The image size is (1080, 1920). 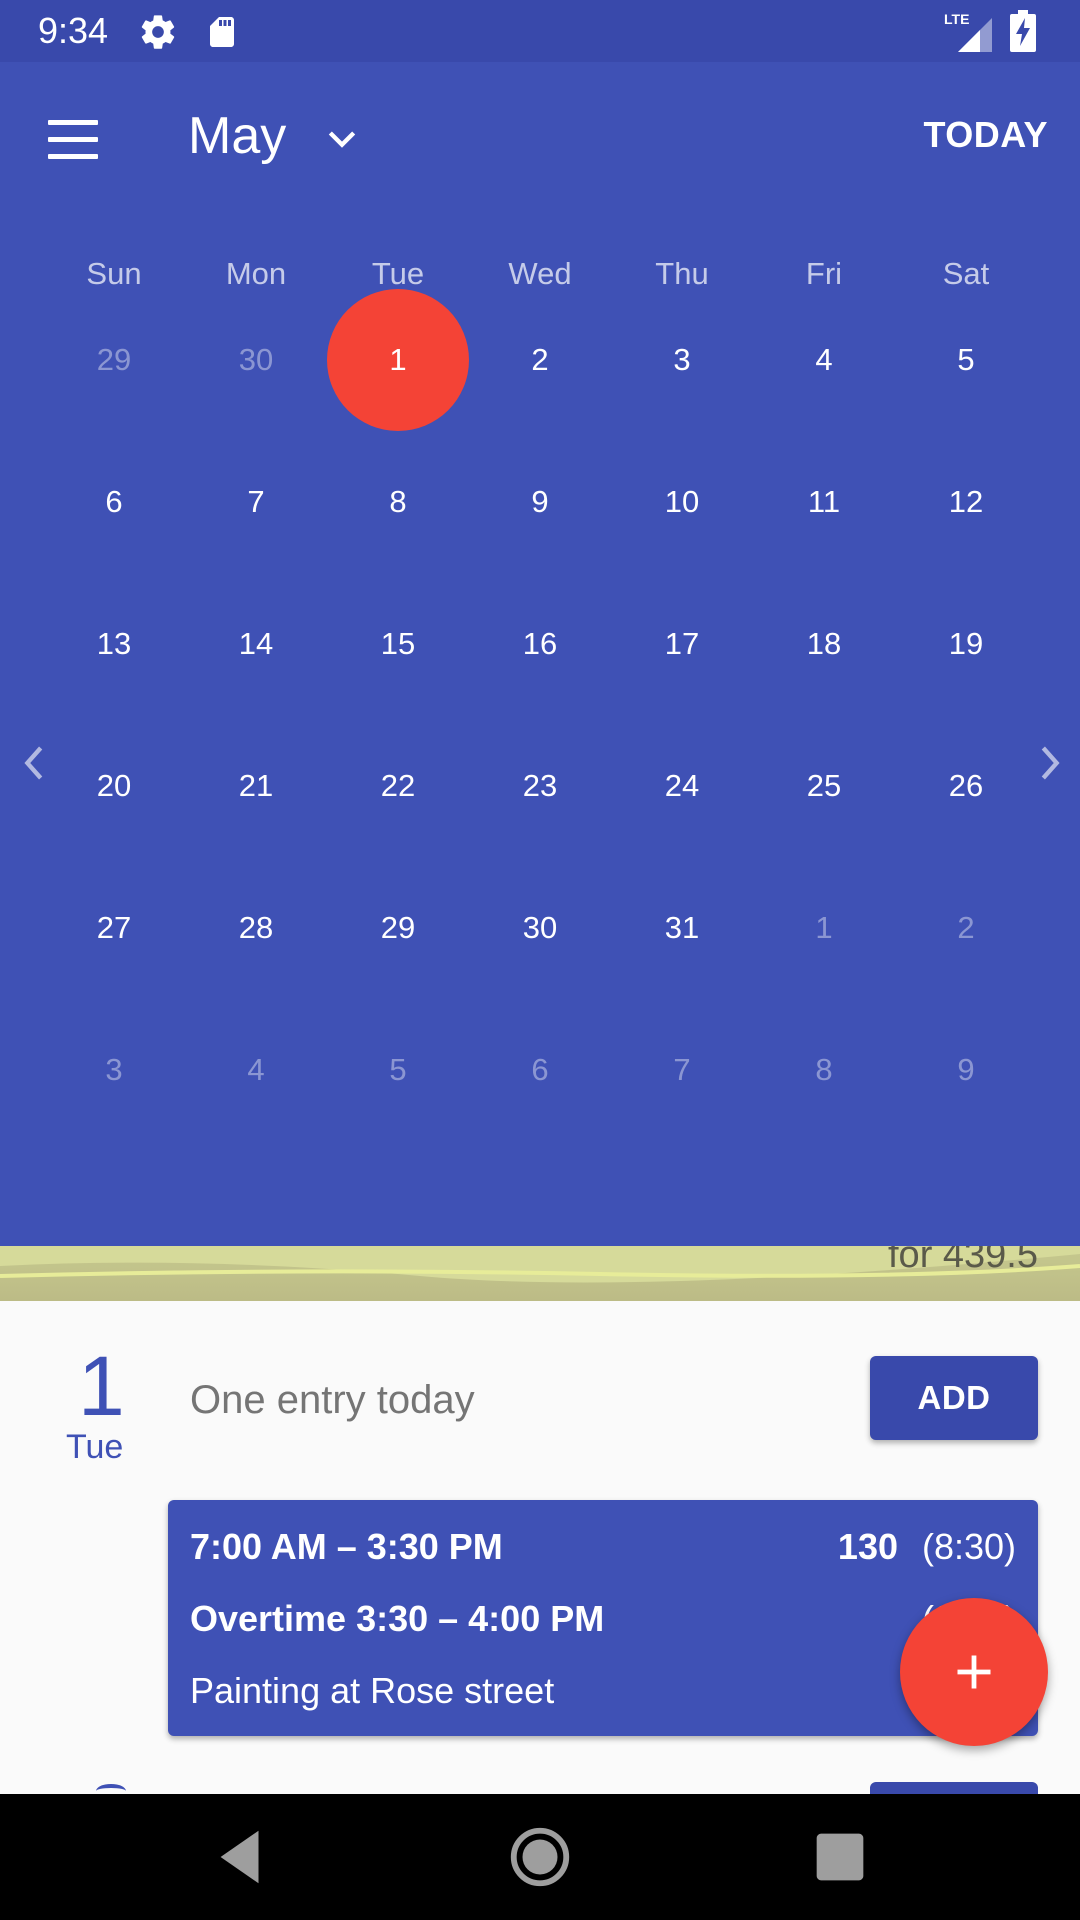 I want to click on system-nav-bar, so click(x=540, y=1857).